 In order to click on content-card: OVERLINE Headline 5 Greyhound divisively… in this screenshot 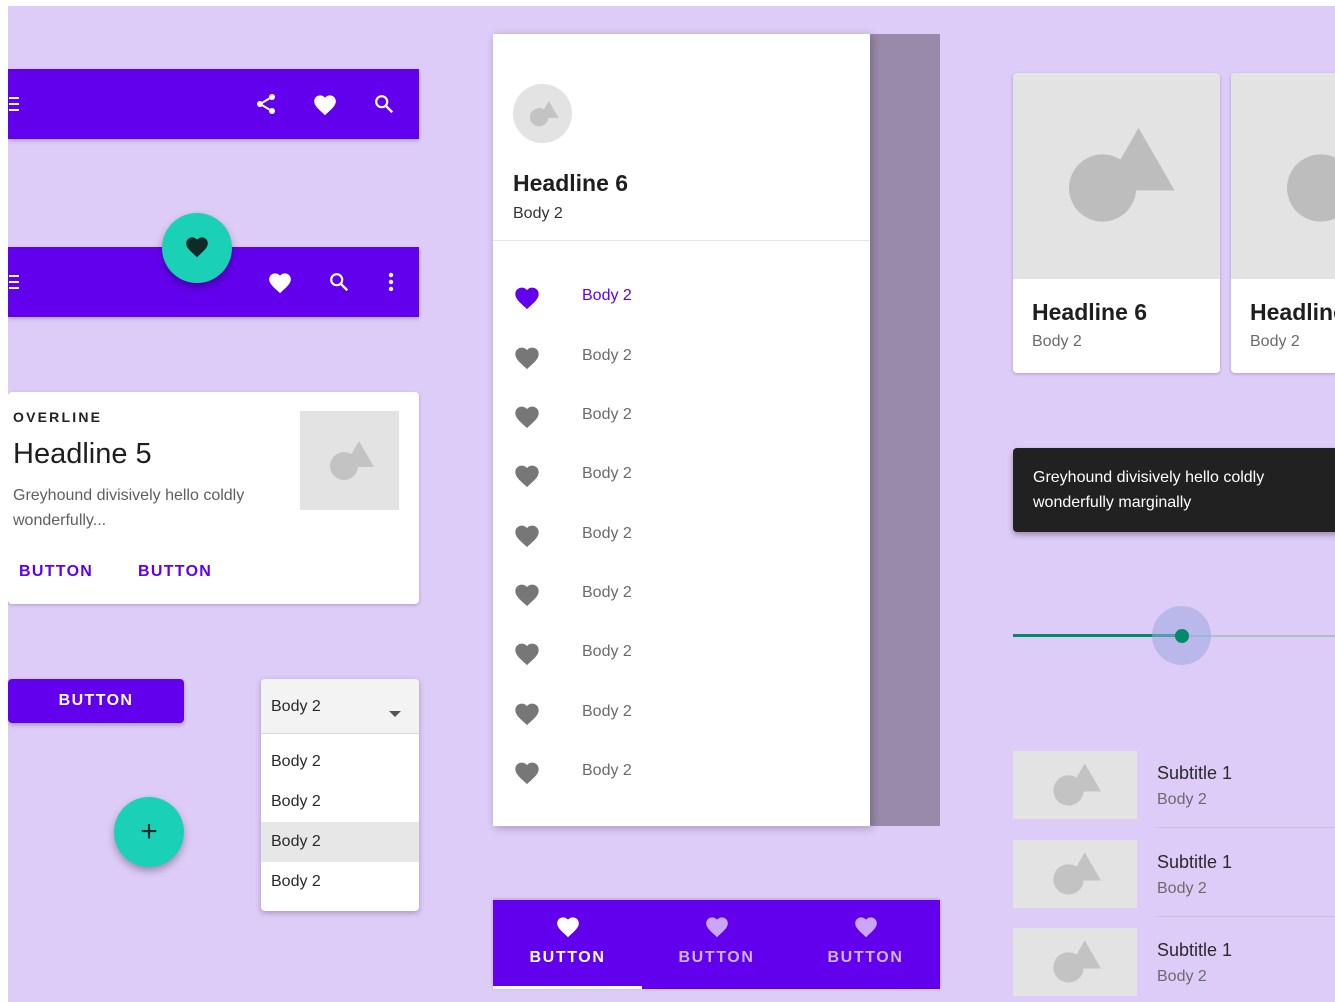, I will do `click(213, 498)`.